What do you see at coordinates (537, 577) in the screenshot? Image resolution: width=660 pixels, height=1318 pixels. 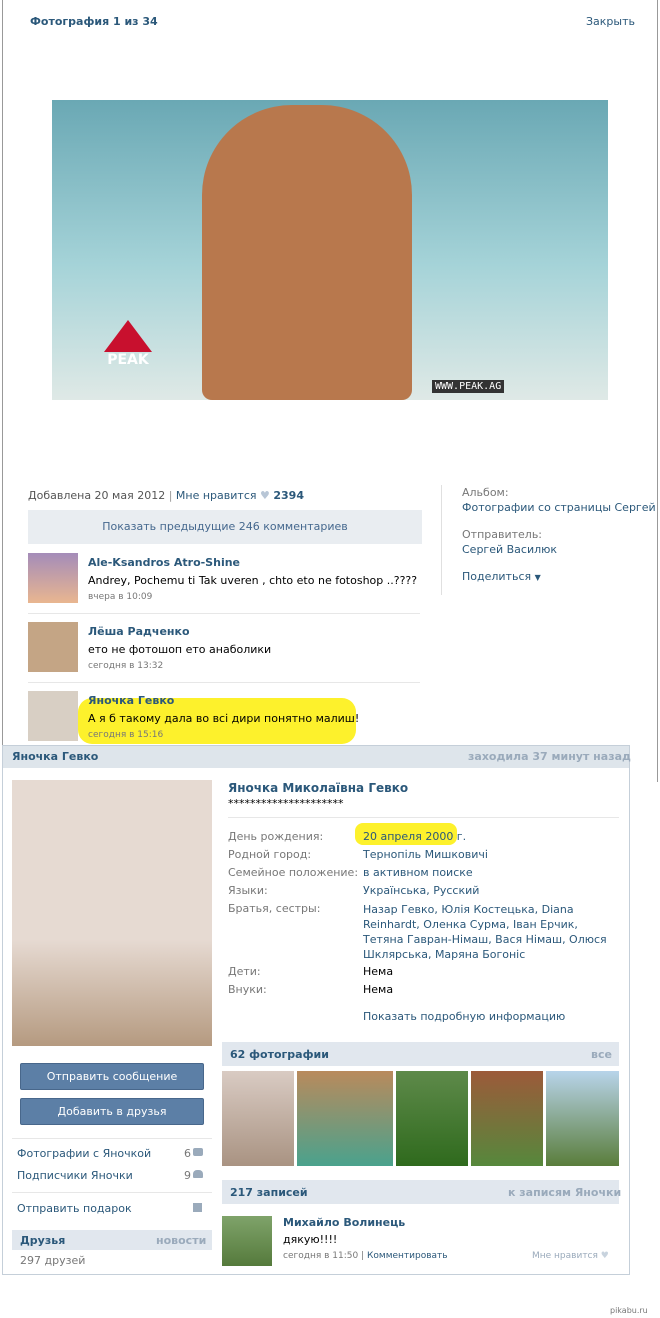 I see `chevron-down-icon: ▼` at bounding box center [537, 577].